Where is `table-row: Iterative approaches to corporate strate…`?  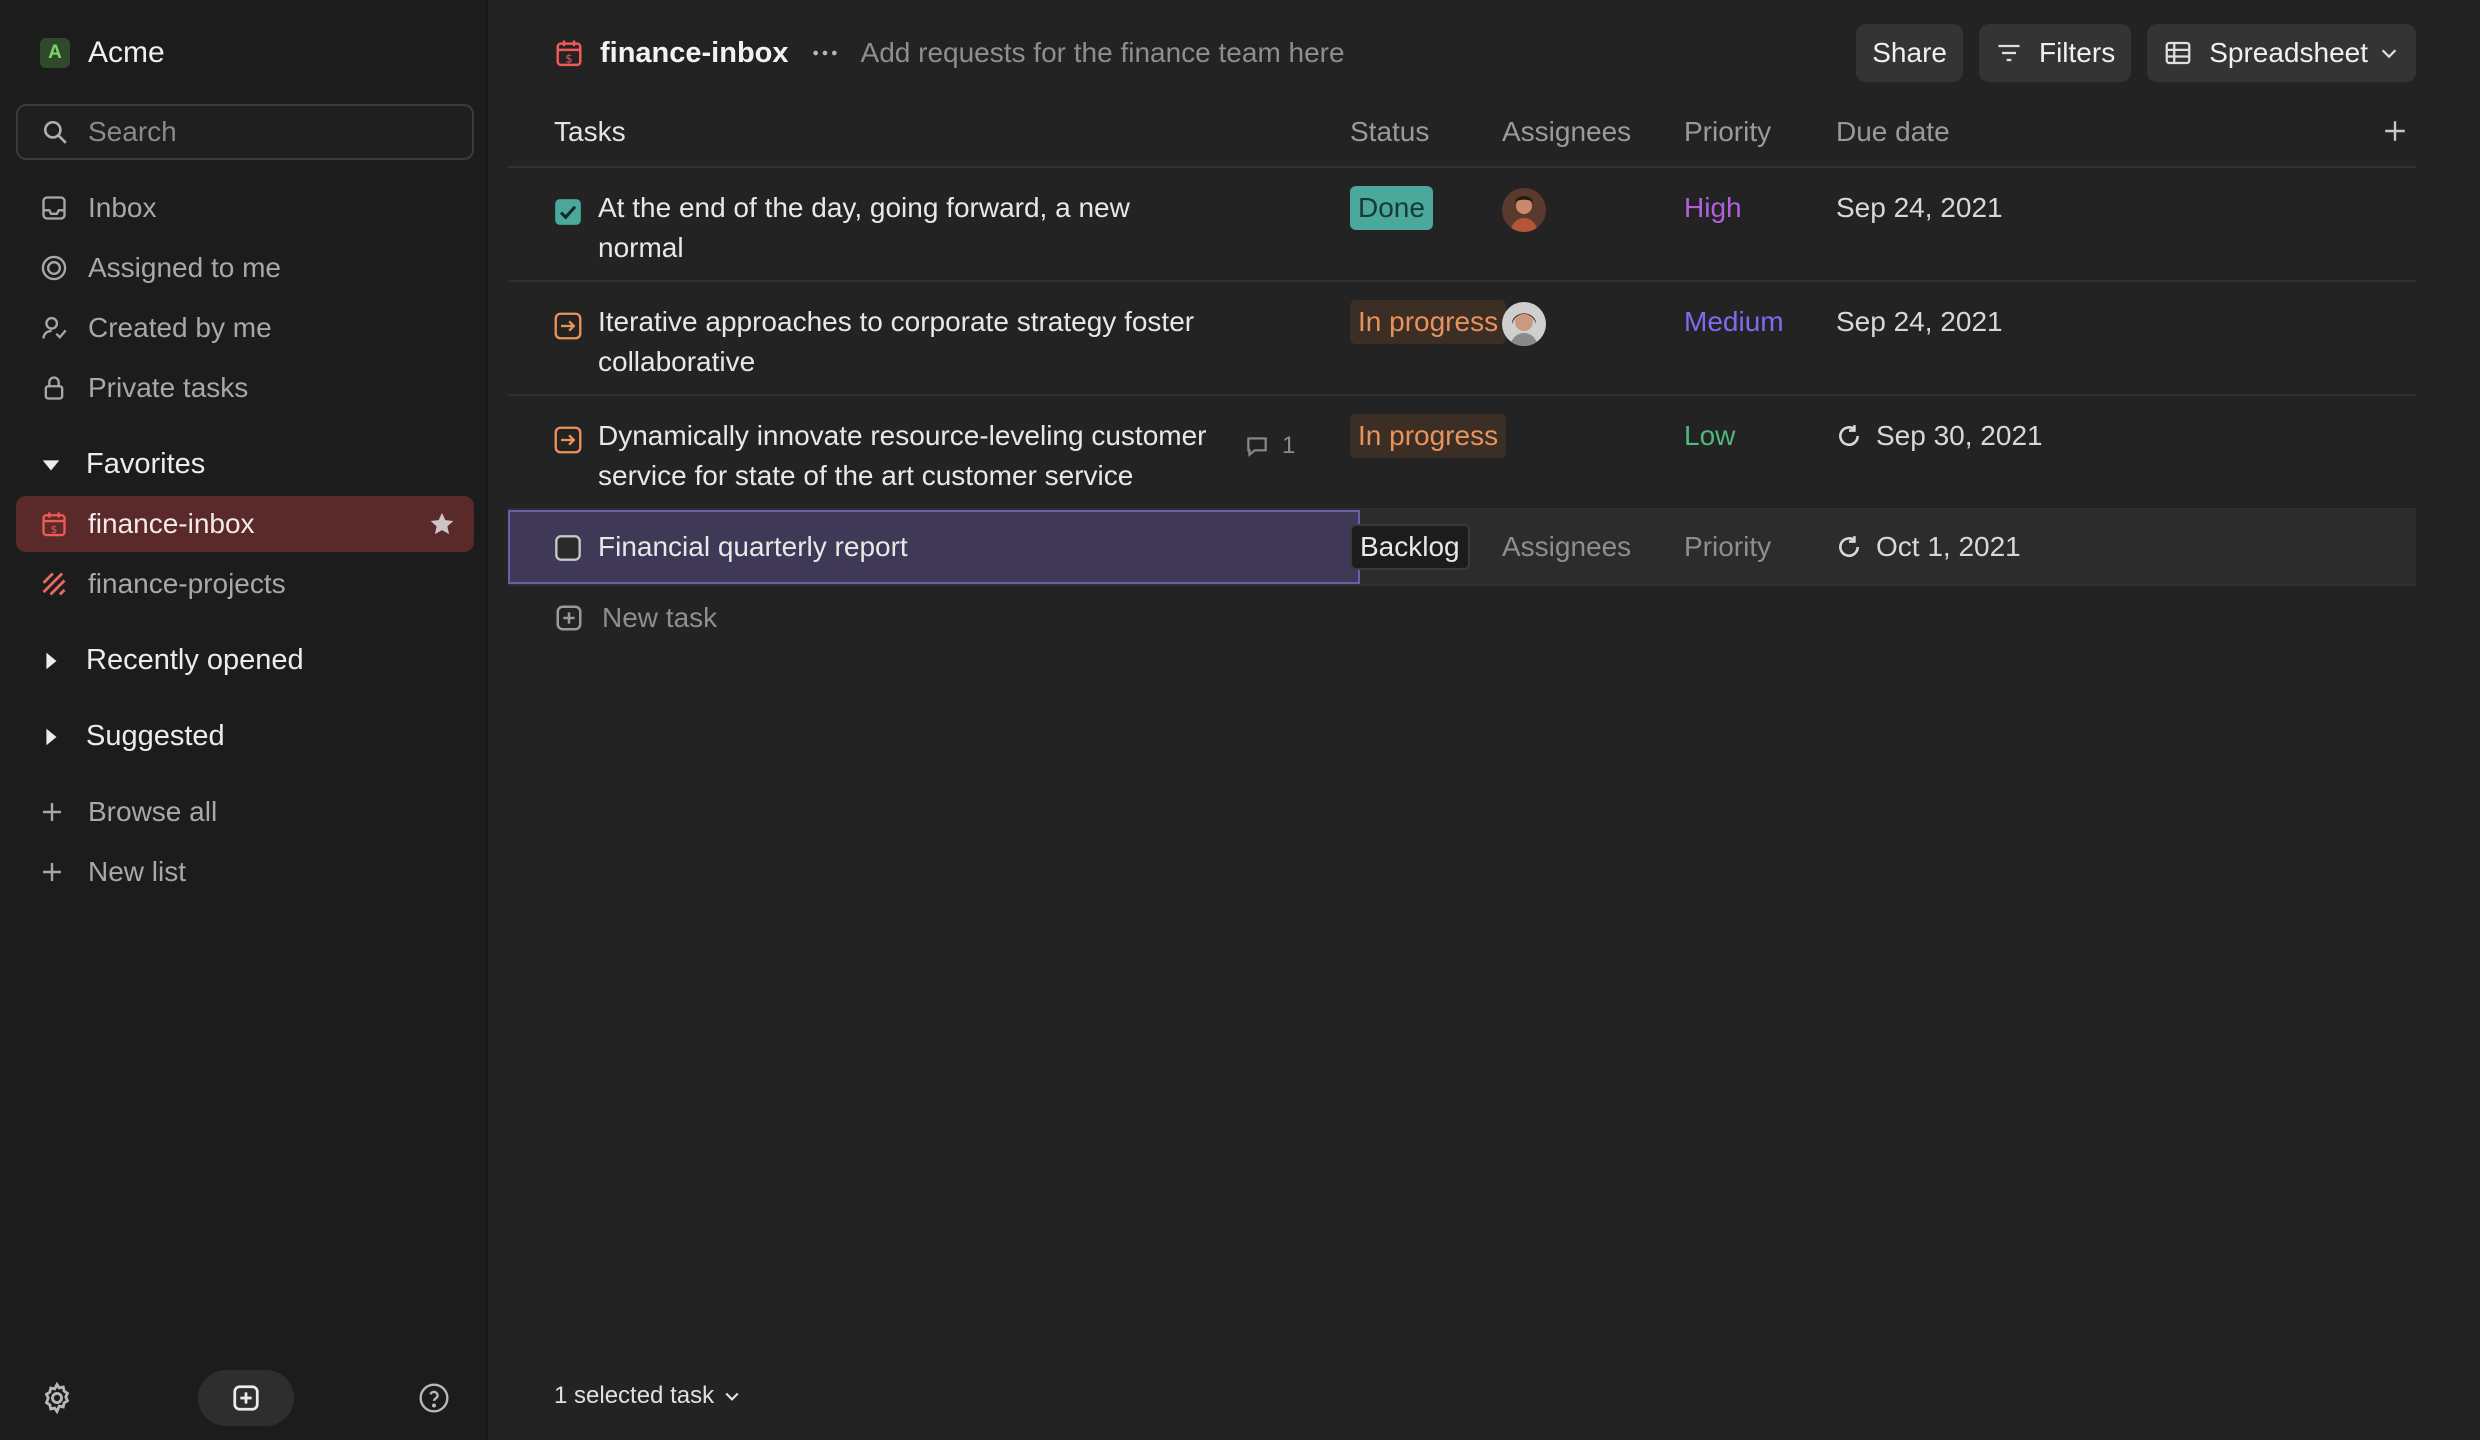
table-row: Iterative approaches to corporate strate… is located at coordinates (1462, 339).